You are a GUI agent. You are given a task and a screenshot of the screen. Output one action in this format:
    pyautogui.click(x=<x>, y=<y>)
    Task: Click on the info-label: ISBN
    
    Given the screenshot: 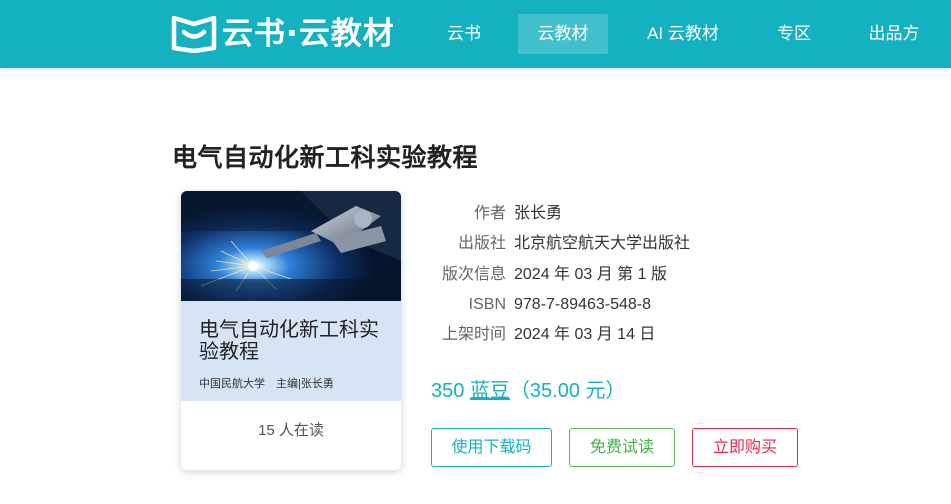 What is the action you would take?
    pyautogui.click(x=487, y=304)
    